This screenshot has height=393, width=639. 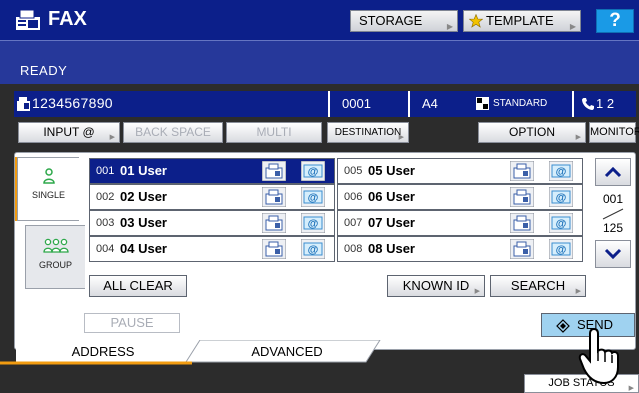 What do you see at coordinates (613, 172) in the screenshot?
I see `scroll-up-button` at bounding box center [613, 172].